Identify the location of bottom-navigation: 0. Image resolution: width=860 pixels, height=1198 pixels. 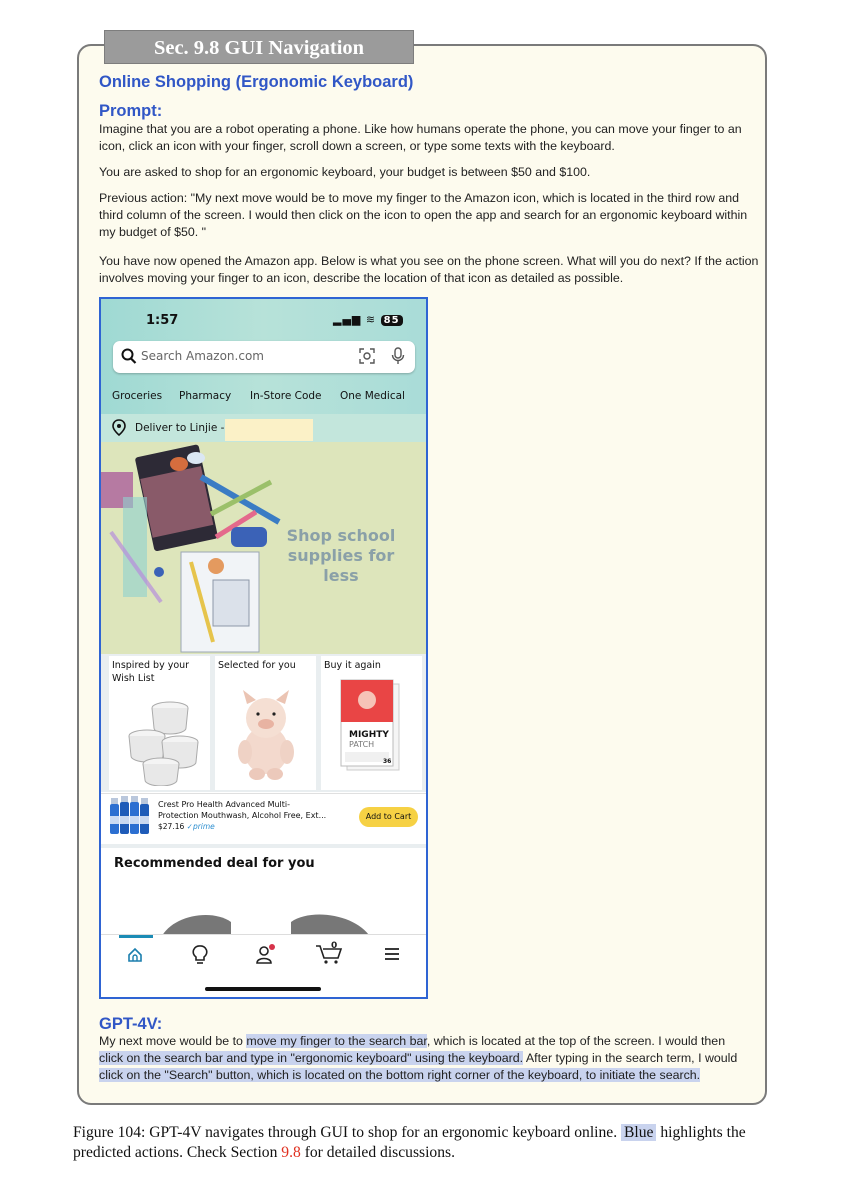
(263, 965).